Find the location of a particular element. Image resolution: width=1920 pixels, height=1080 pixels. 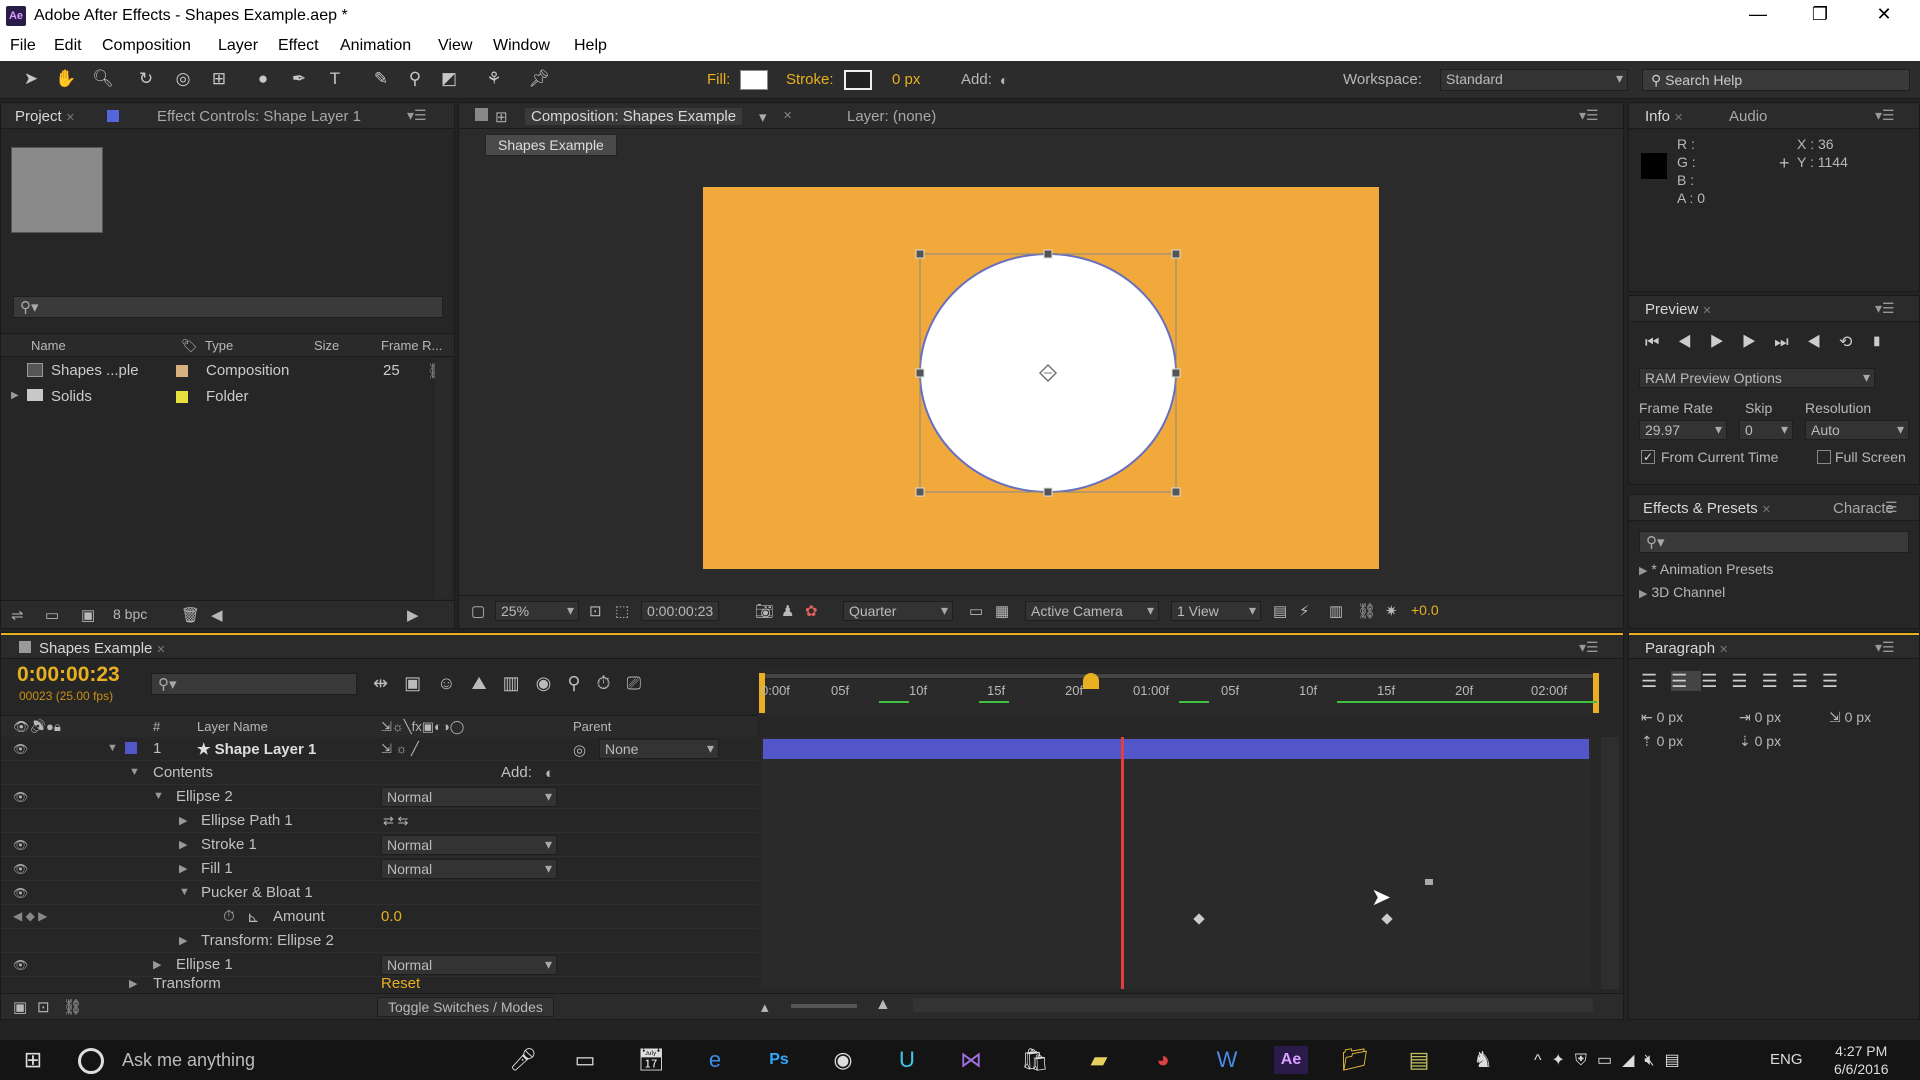

new-folder-icon: ▭ is located at coordinates (52, 615).